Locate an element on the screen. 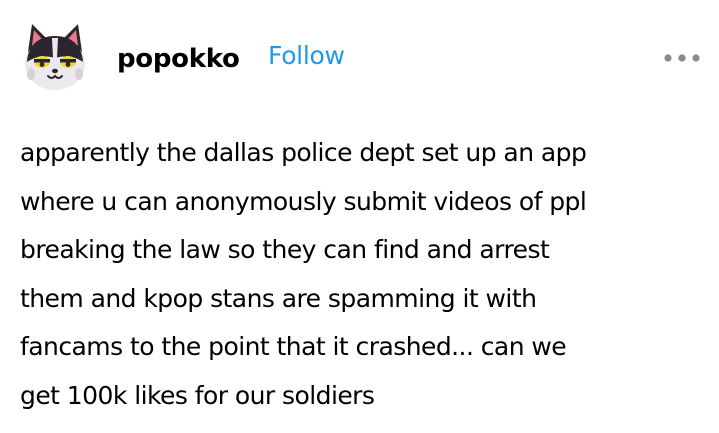 Image resolution: width=719 pixels, height=433 pixels. avatar is located at coordinates (55, 57).